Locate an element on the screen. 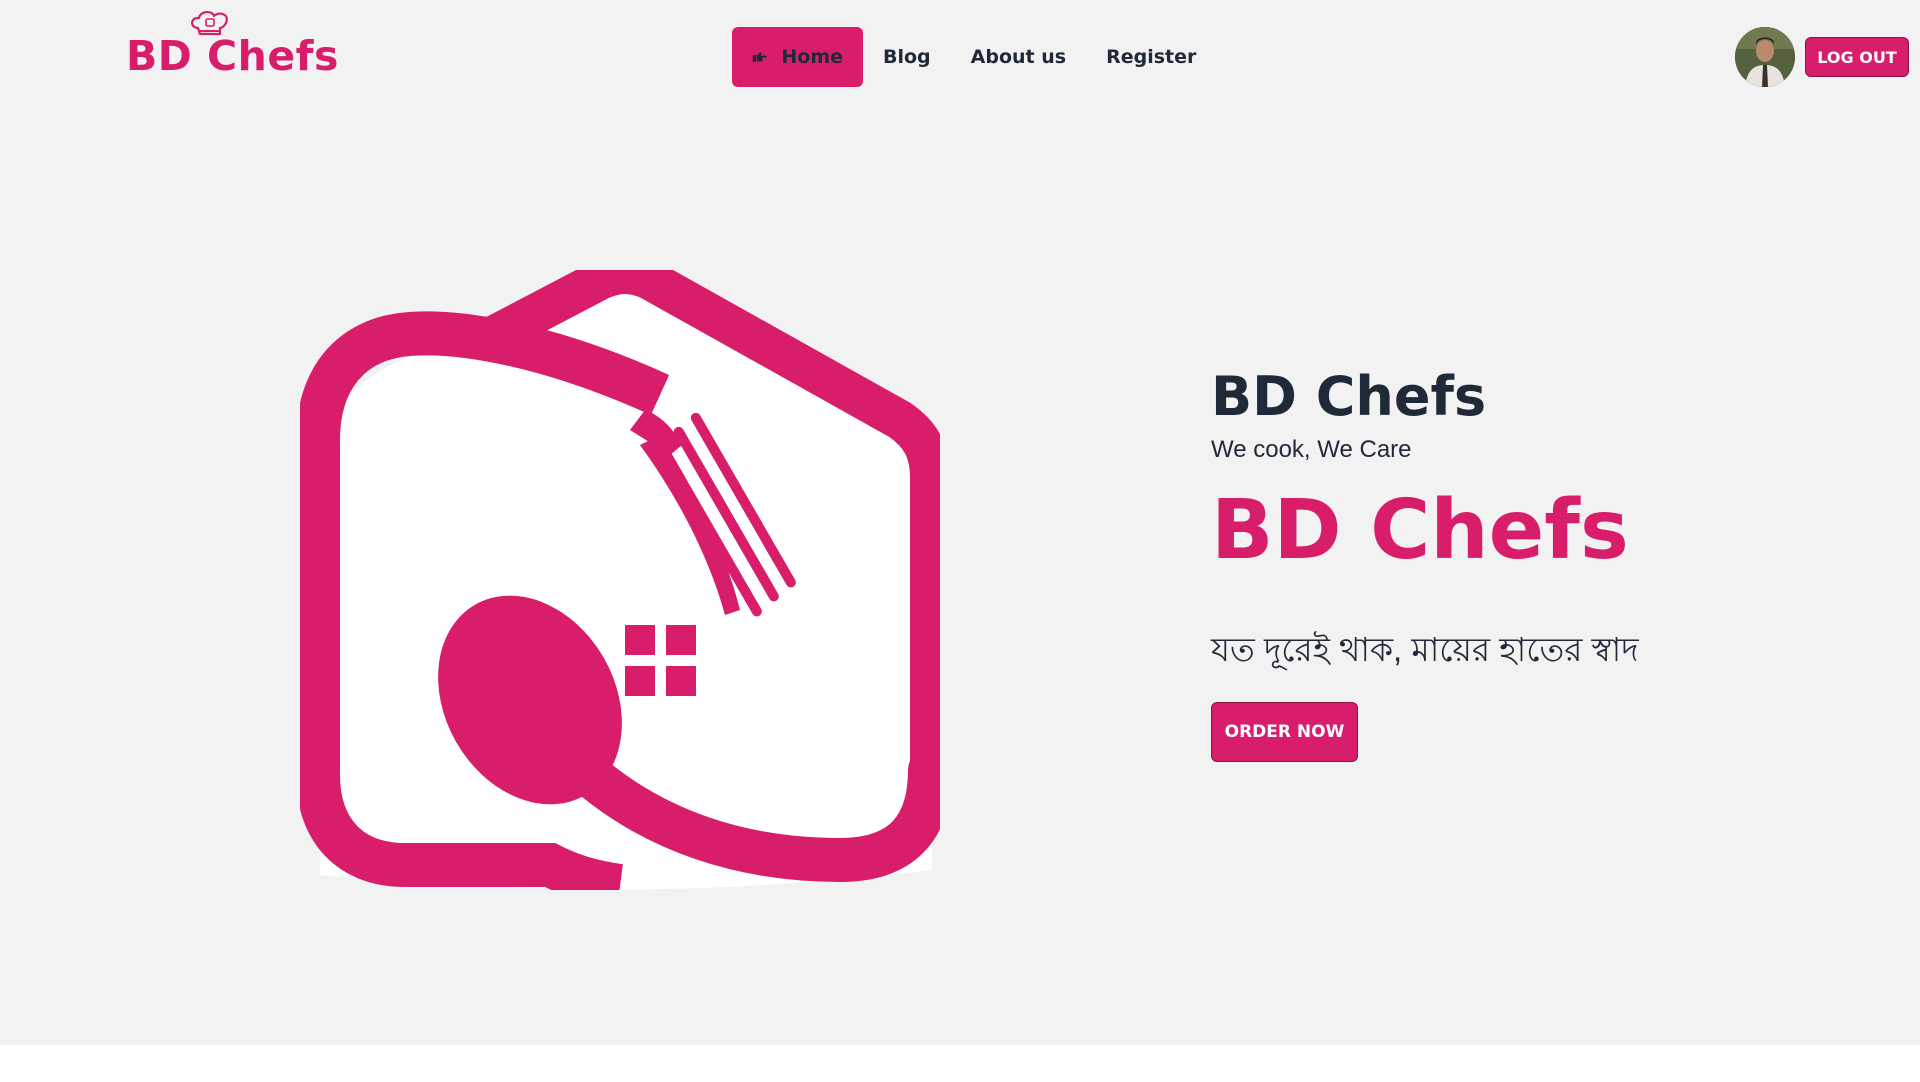 This screenshot has width=1920, height=1082. brand-logo: BD Chefs is located at coordinates (232, 46).